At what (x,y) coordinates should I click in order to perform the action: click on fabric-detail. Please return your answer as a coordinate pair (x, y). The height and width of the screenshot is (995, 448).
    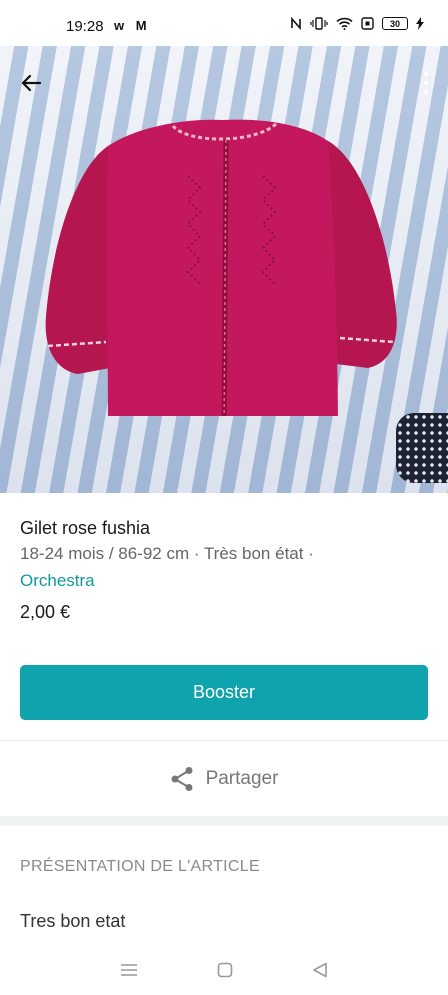
    Looking at the image, I should click on (422, 448).